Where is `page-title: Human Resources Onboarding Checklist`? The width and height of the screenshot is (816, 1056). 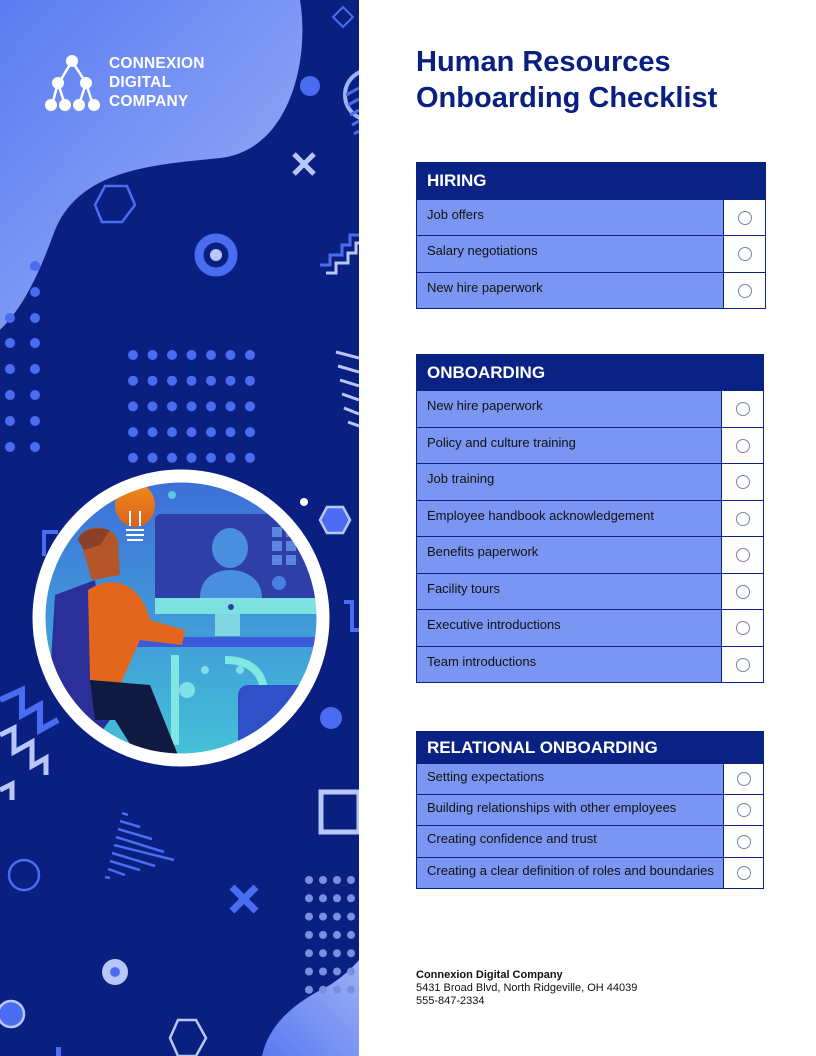
page-title: Human Resources Onboarding Checklist is located at coordinates (606, 80).